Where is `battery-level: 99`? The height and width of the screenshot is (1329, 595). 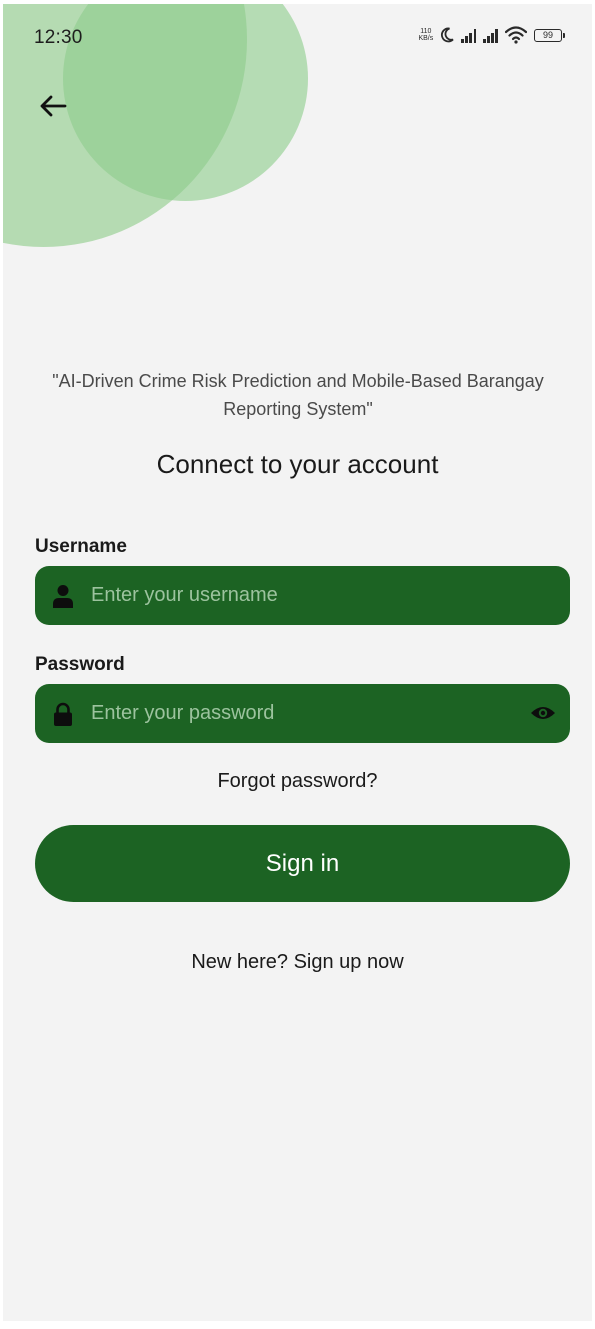 battery-level: 99 is located at coordinates (547, 34).